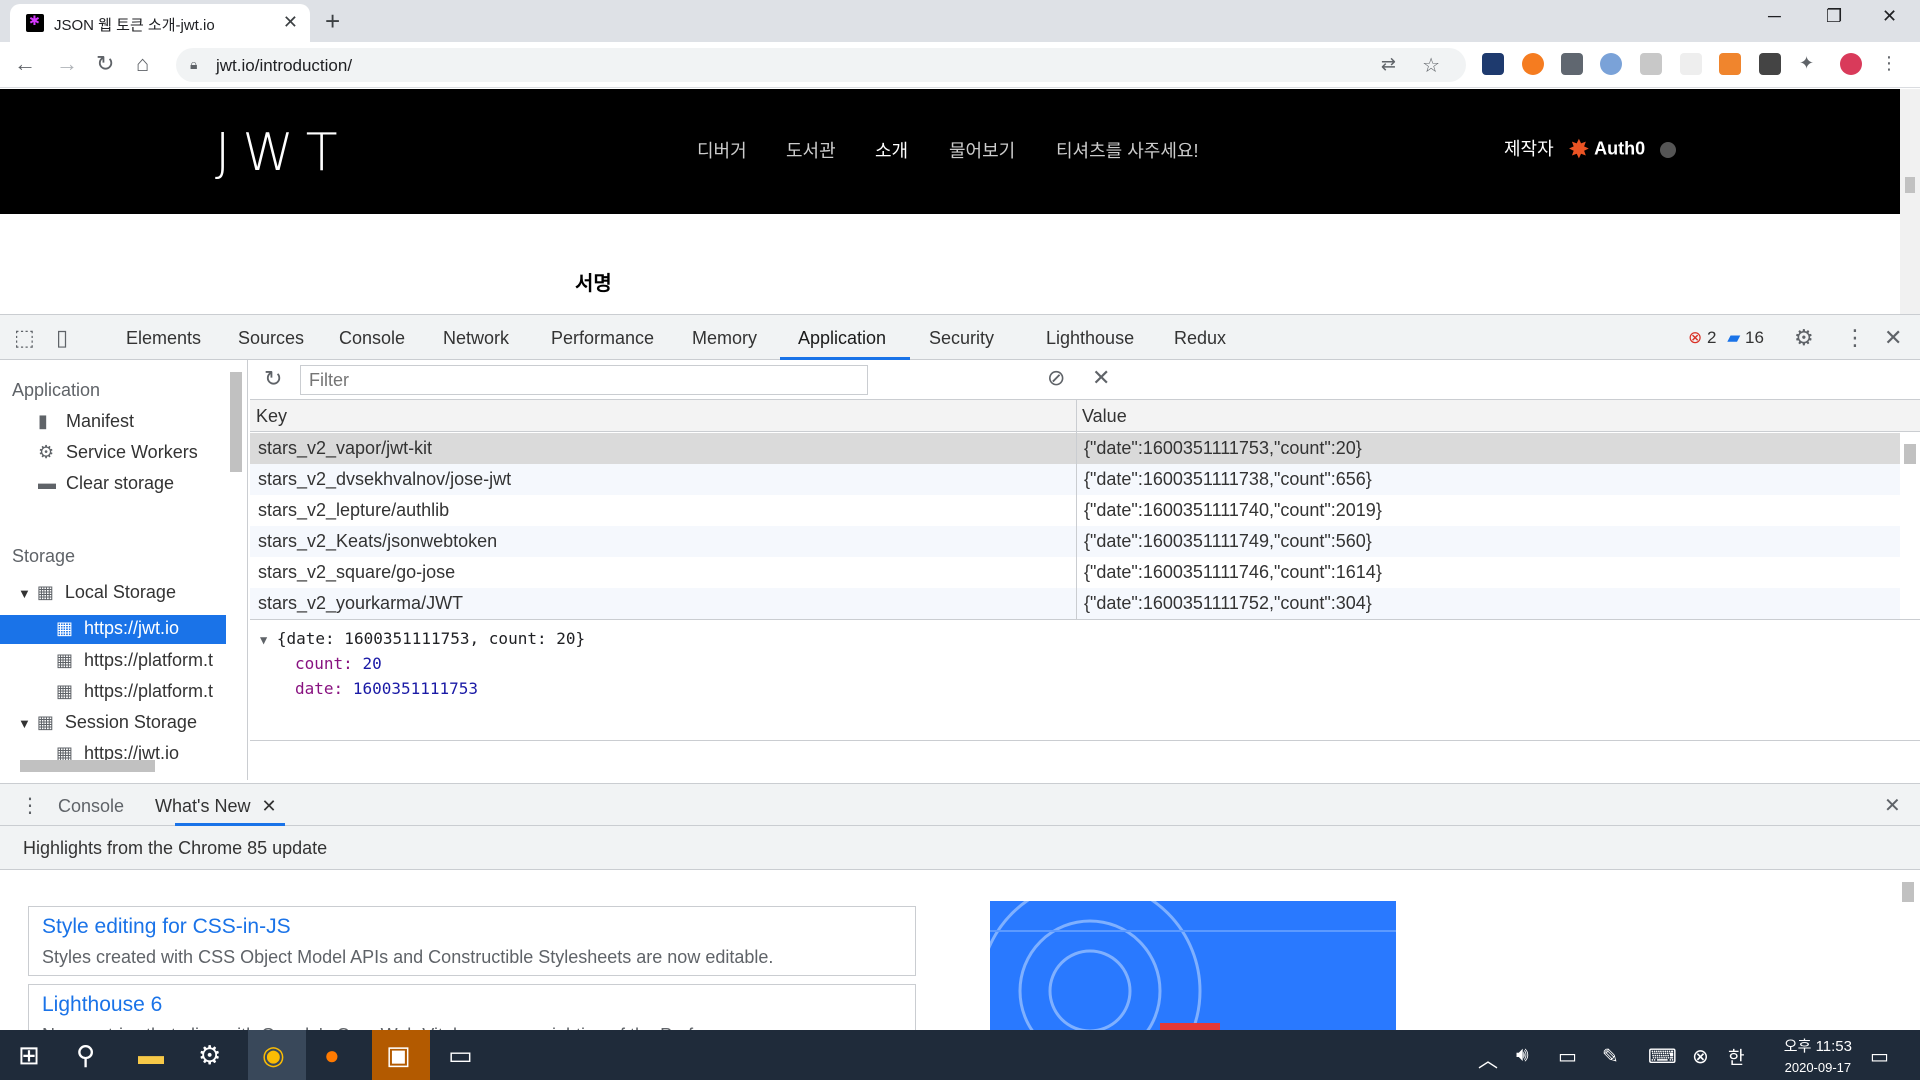  What do you see at coordinates (1893, 338) in the screenshot?
I see `close-devtools-icon: ✕` at bounding box center [1893, 338].